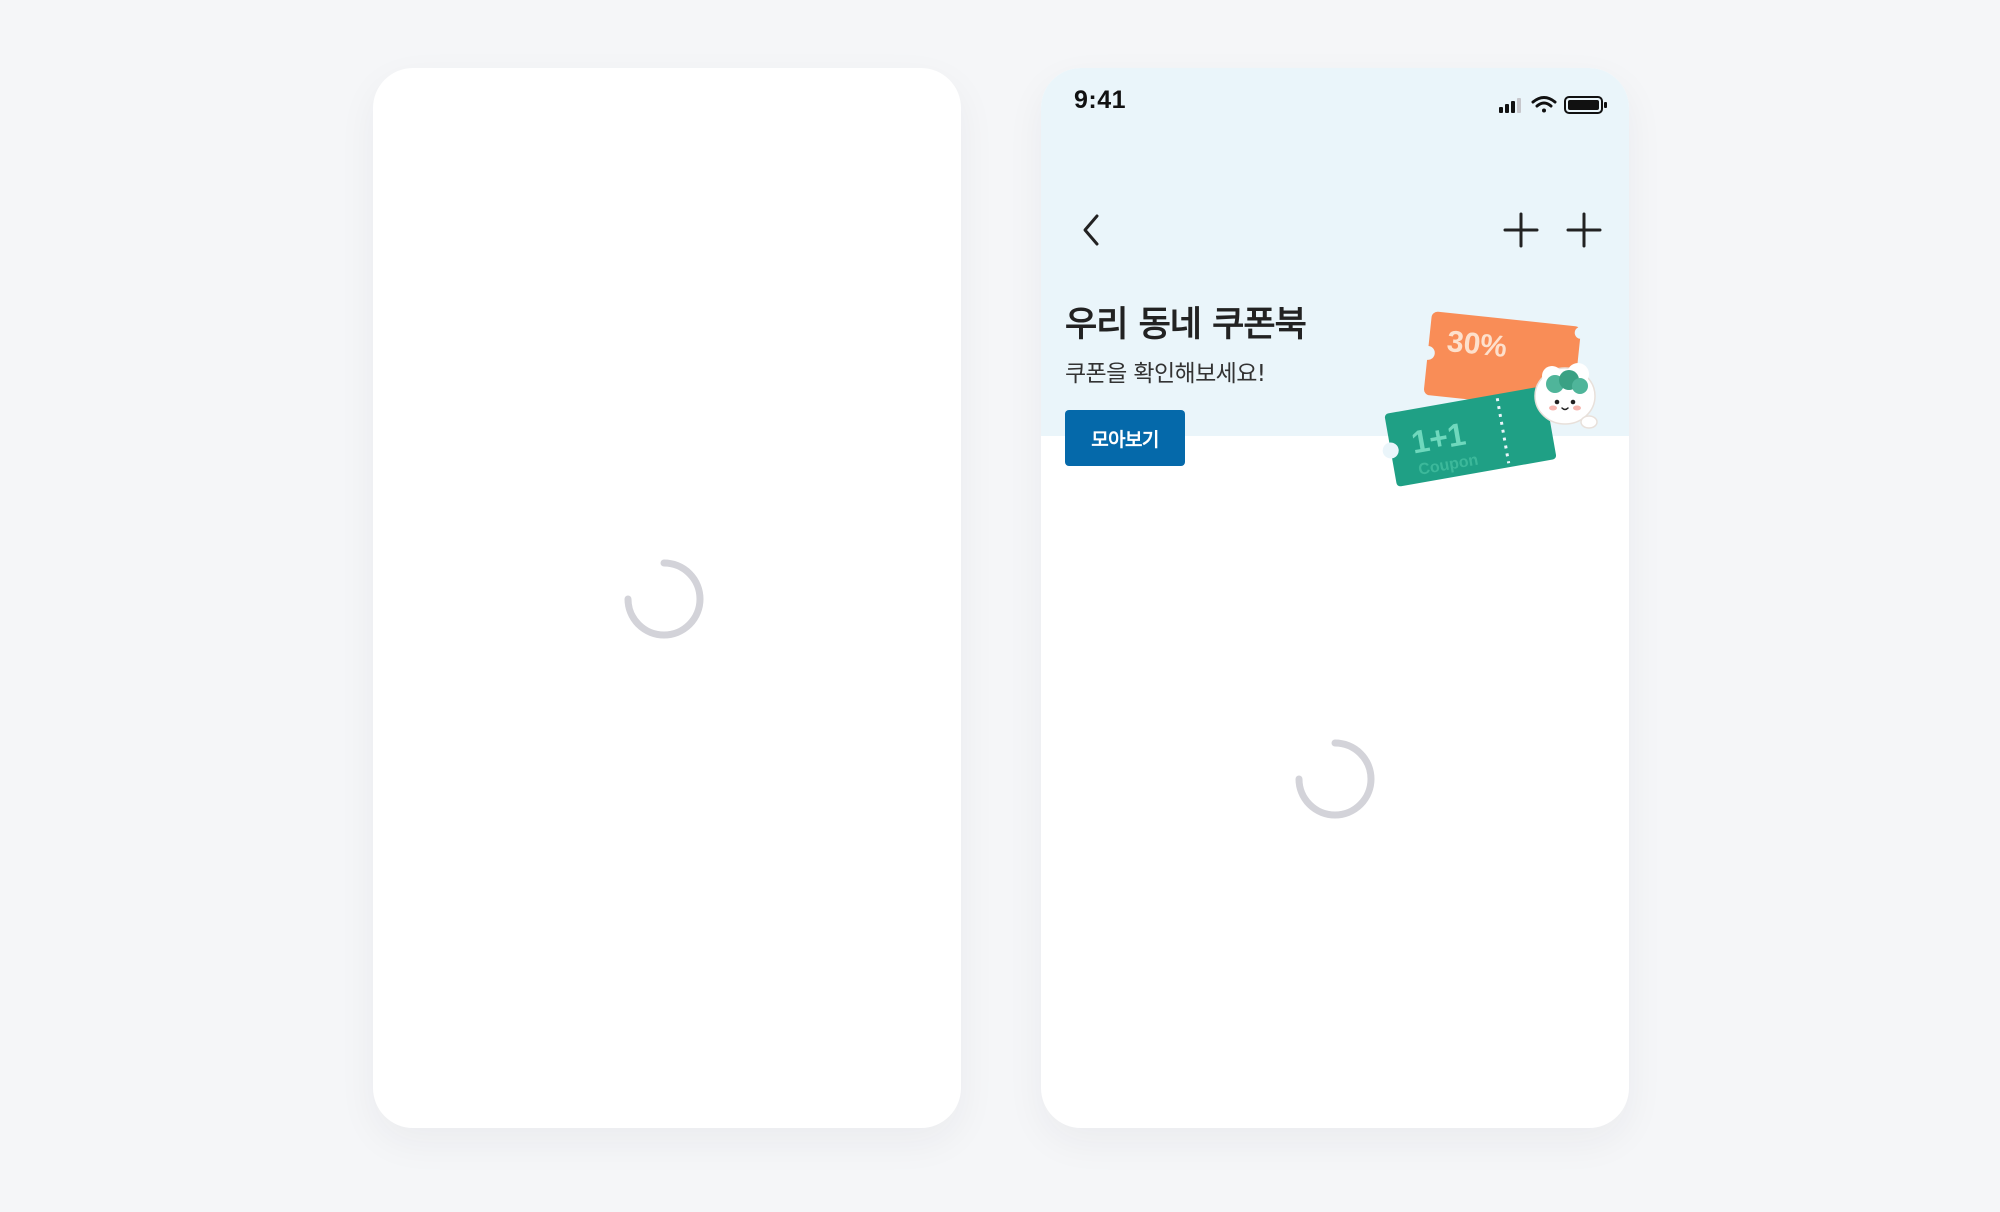  What do you see at coordinates (1476, 344) in the screenshot?
I see `coupon-discount-text: 30%` at bounding box center [1476, 344].